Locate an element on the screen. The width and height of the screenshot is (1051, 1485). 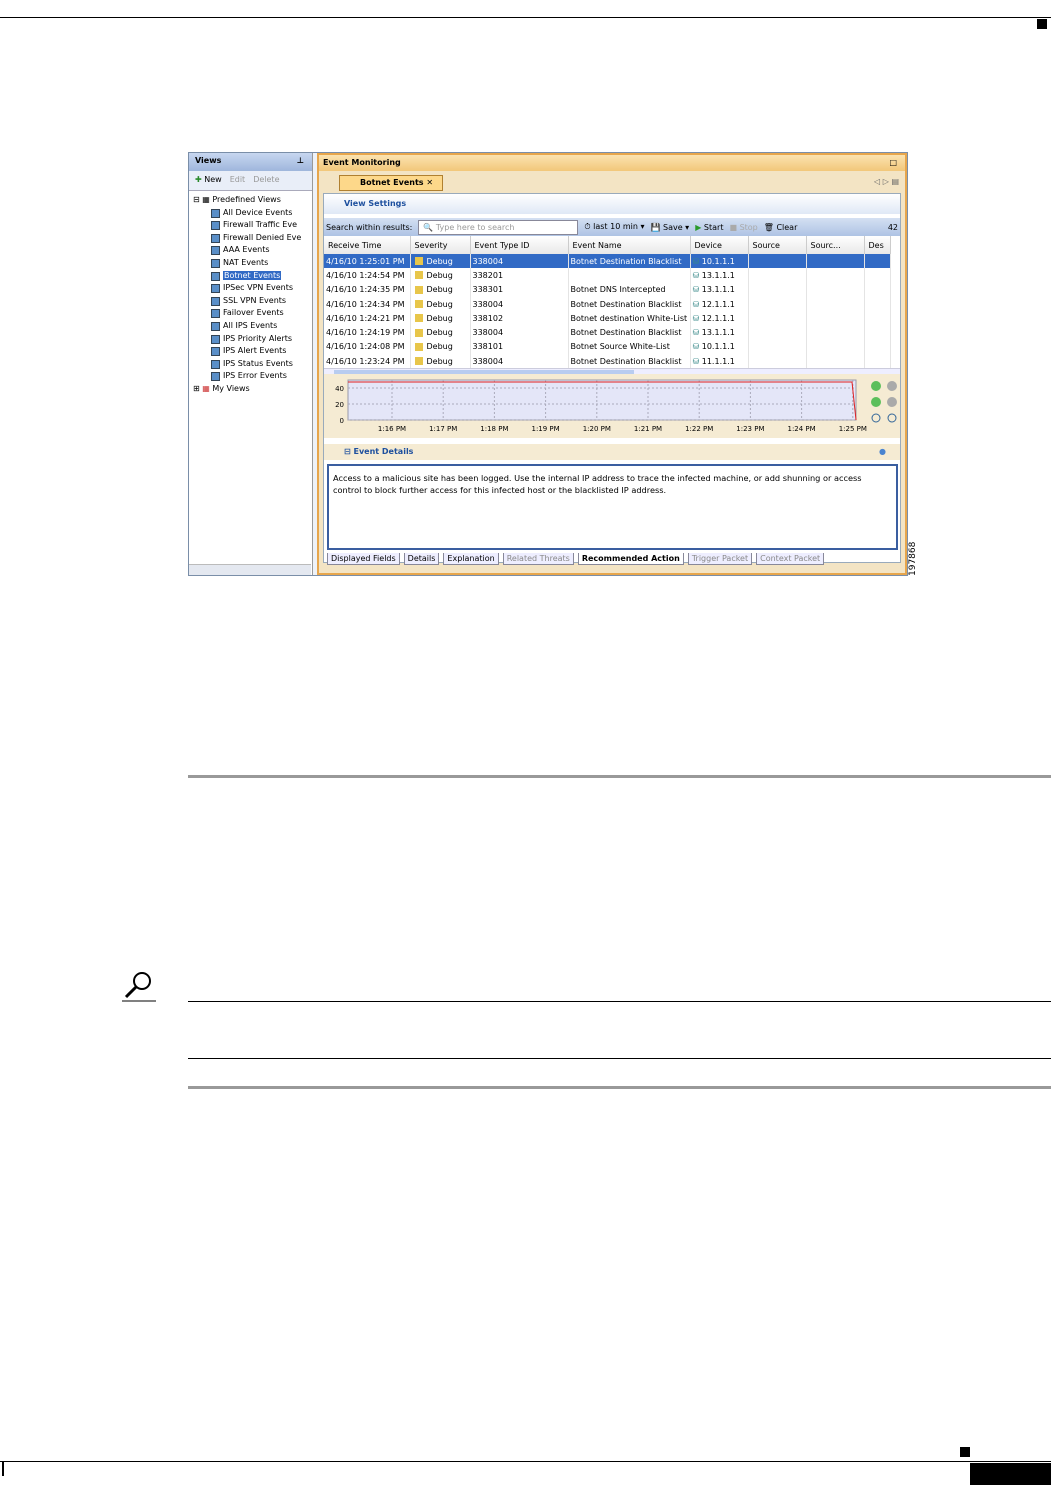
close-icon: ✕ is located at coordinates (429, 182).